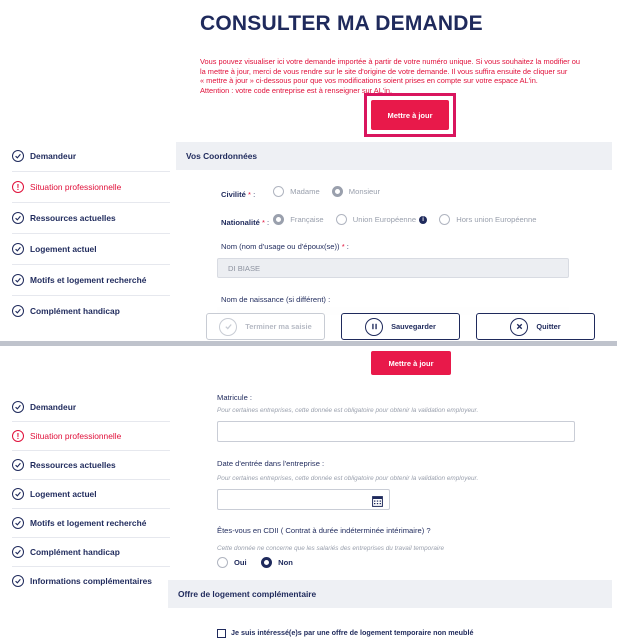 The height and width of the screenshot is (642, 617). Describe the element at coordinates (240, 562) in the screenshot. I see `radio-label: Oui` at that location.